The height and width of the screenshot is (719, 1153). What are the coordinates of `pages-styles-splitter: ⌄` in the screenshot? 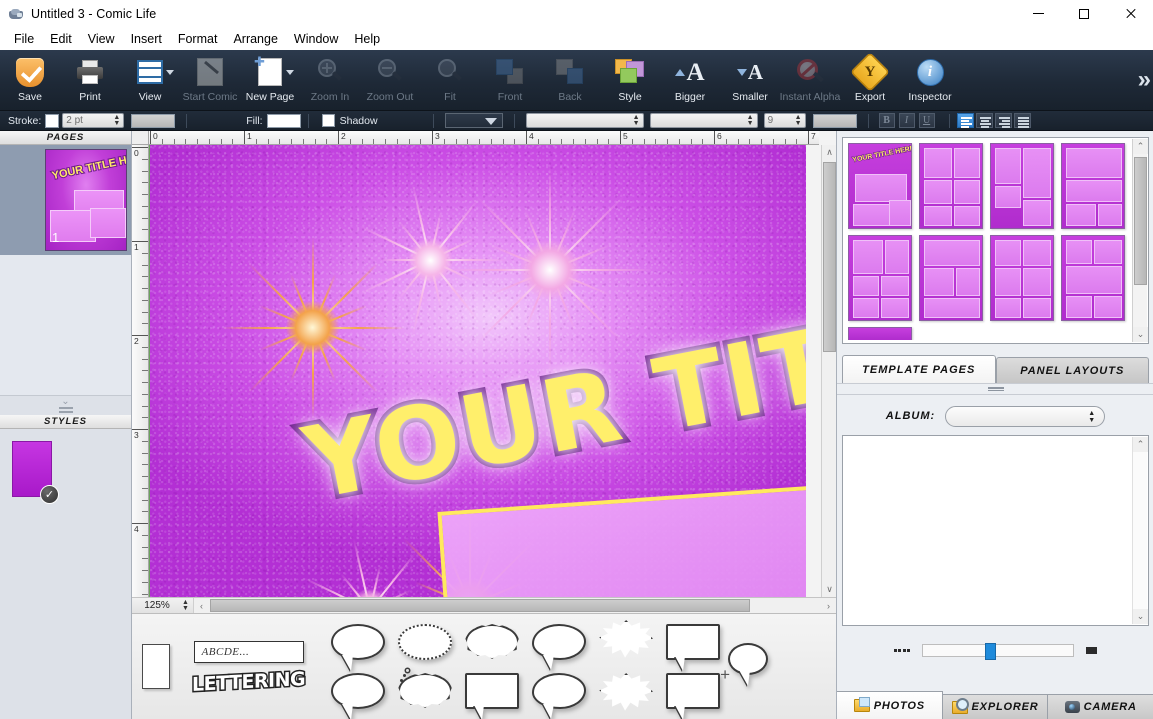 It's located at (65, 405).